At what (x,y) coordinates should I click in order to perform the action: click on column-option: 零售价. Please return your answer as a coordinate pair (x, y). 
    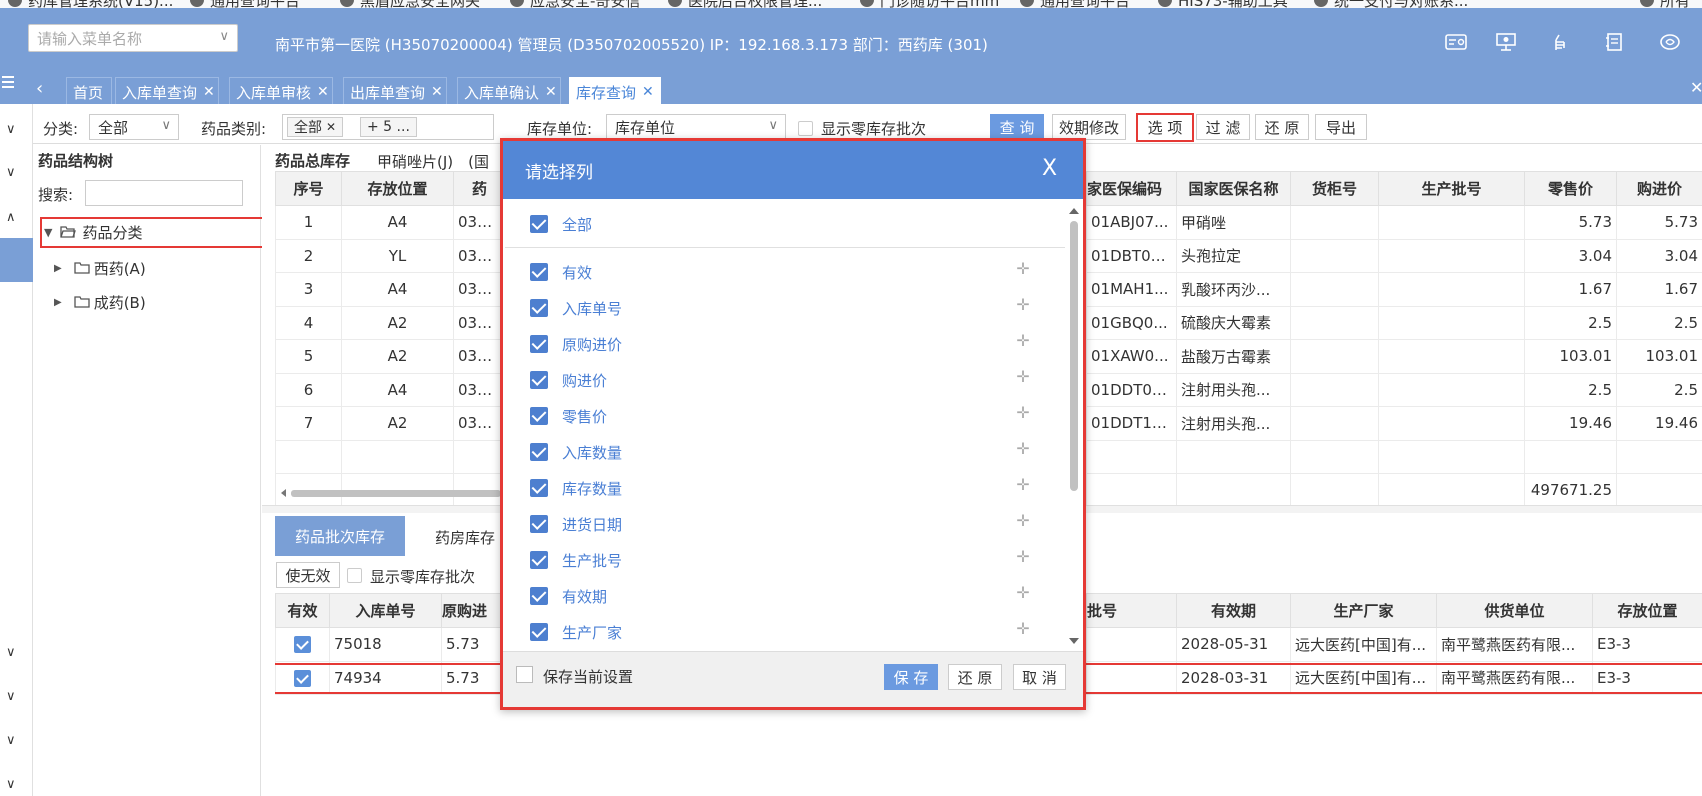
    Looking at the image, I should click on (568, 416).